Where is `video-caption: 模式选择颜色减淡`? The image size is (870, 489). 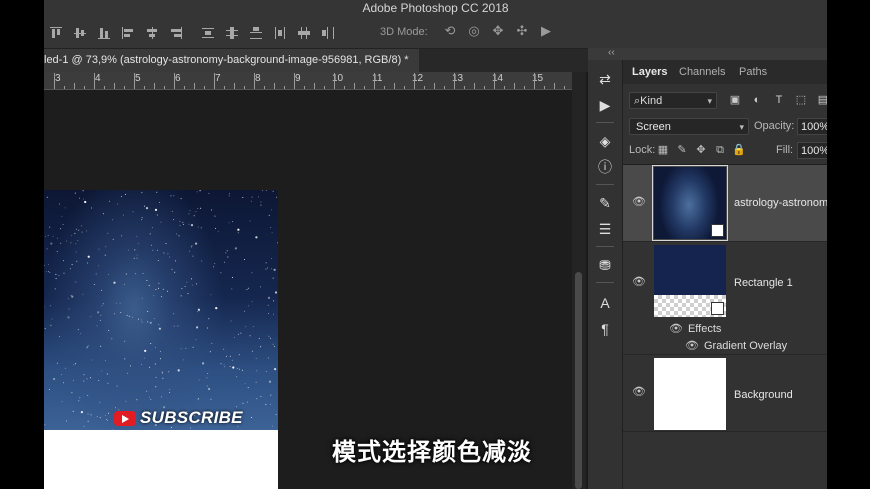
video-caption: 模式选择颜色减淡 is located at coordinates (432, 452).